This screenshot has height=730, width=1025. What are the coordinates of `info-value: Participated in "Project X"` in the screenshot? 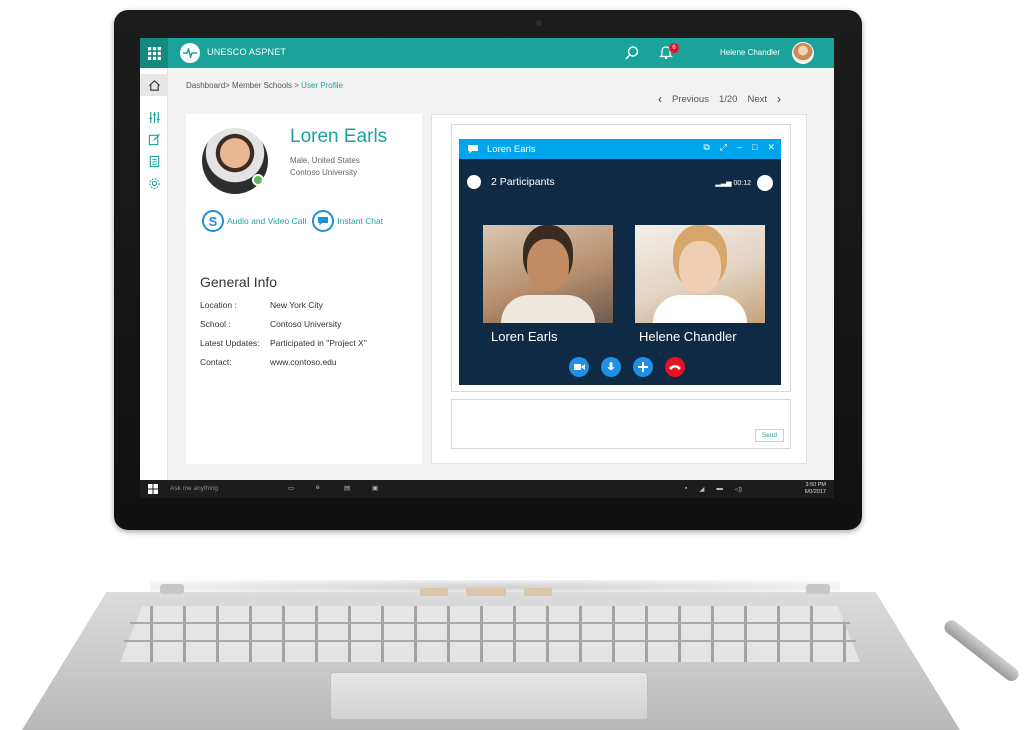 It's located at (318, 343).